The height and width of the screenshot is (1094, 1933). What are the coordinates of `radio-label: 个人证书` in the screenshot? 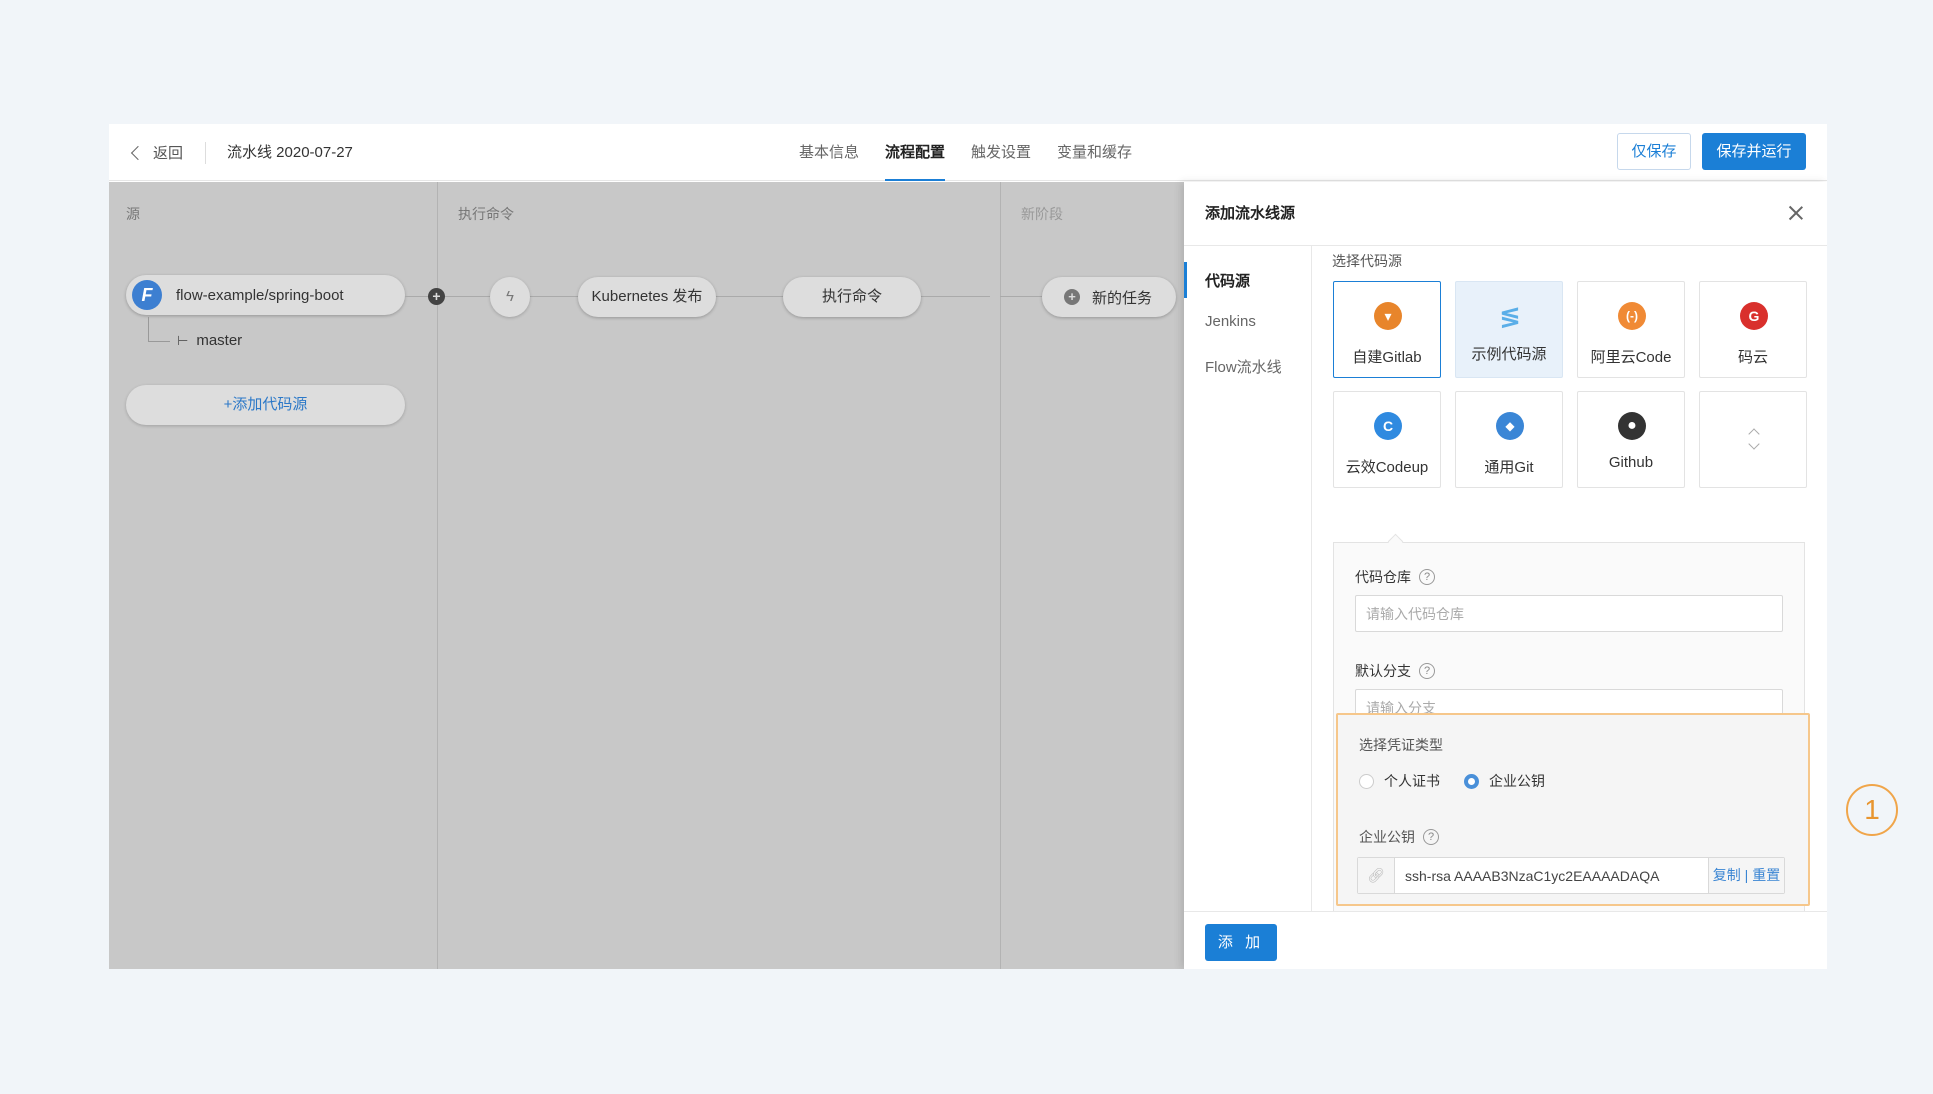 It's located at (1412, 781).